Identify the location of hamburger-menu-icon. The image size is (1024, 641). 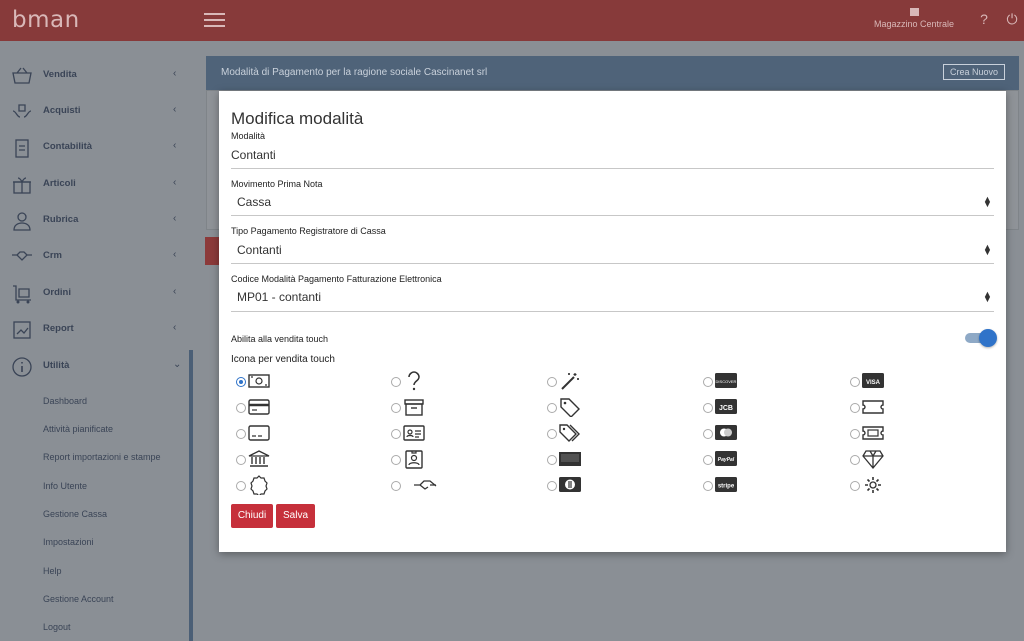
(214, 20).